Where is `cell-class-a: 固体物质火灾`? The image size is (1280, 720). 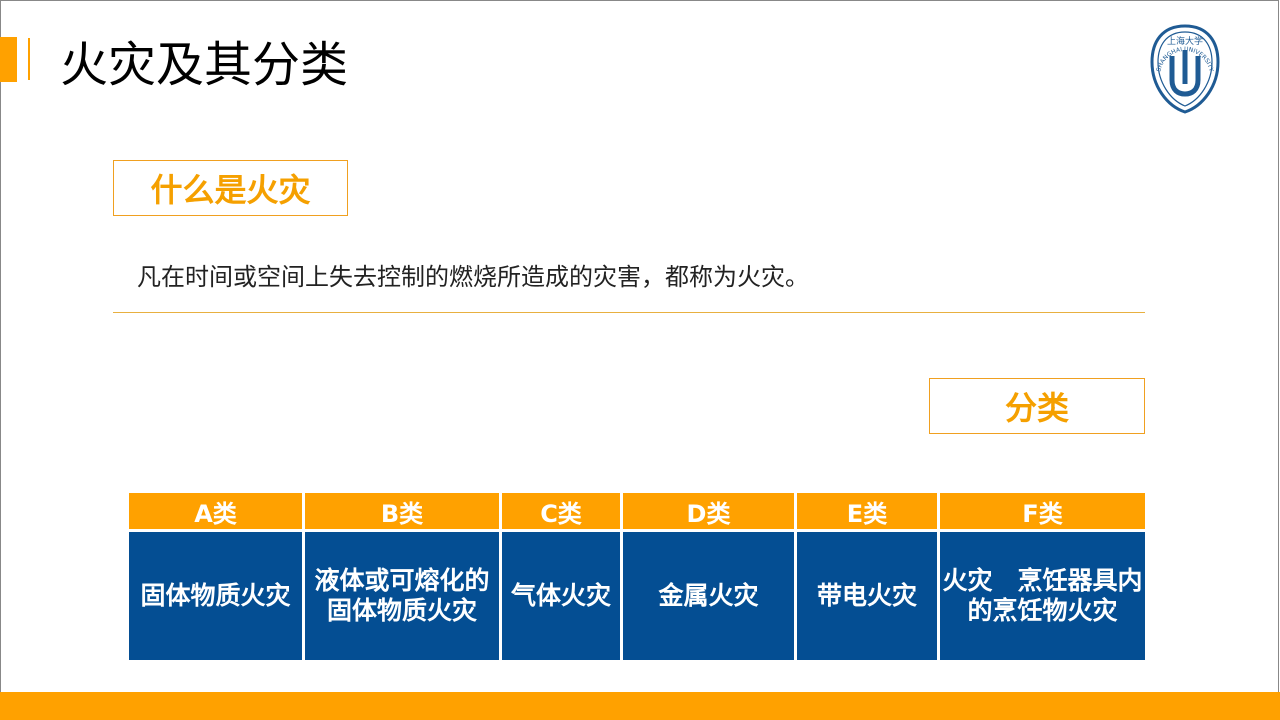 cell-class-a: 固体物质火灾 is located at coordinates (215, 596).